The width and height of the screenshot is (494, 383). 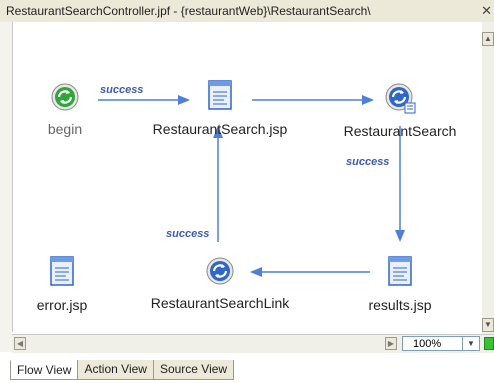 What do you see at coordinates (44, 370) in the screenshot?
I see `tab-flow-view: Flow View` at bounding box center [44, 370].